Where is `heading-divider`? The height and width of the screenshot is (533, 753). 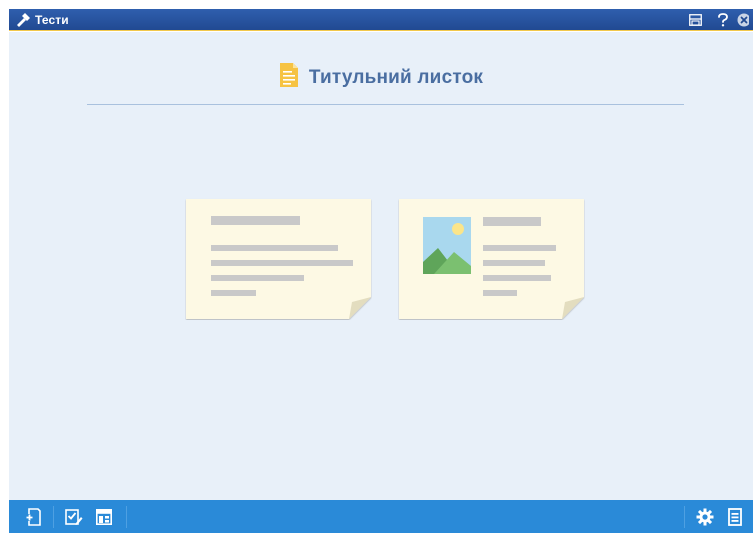 heading-divider is located at coordinates (385, 104).